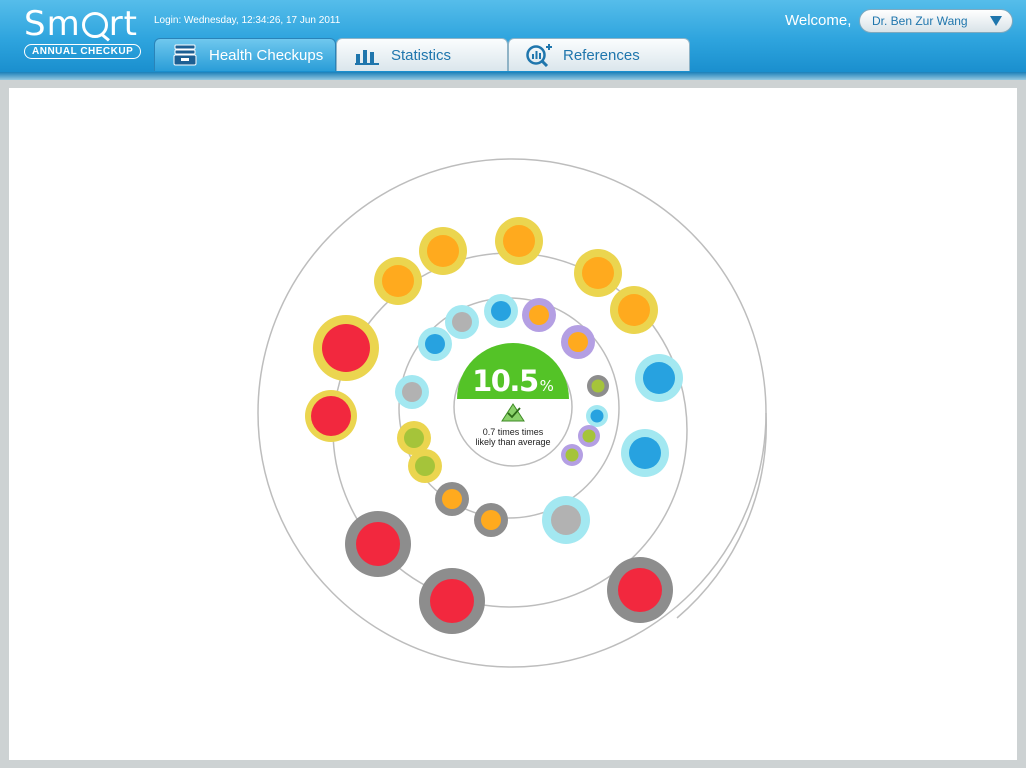  I want to click on outer-ring-offset-arc, so click(722, 515).